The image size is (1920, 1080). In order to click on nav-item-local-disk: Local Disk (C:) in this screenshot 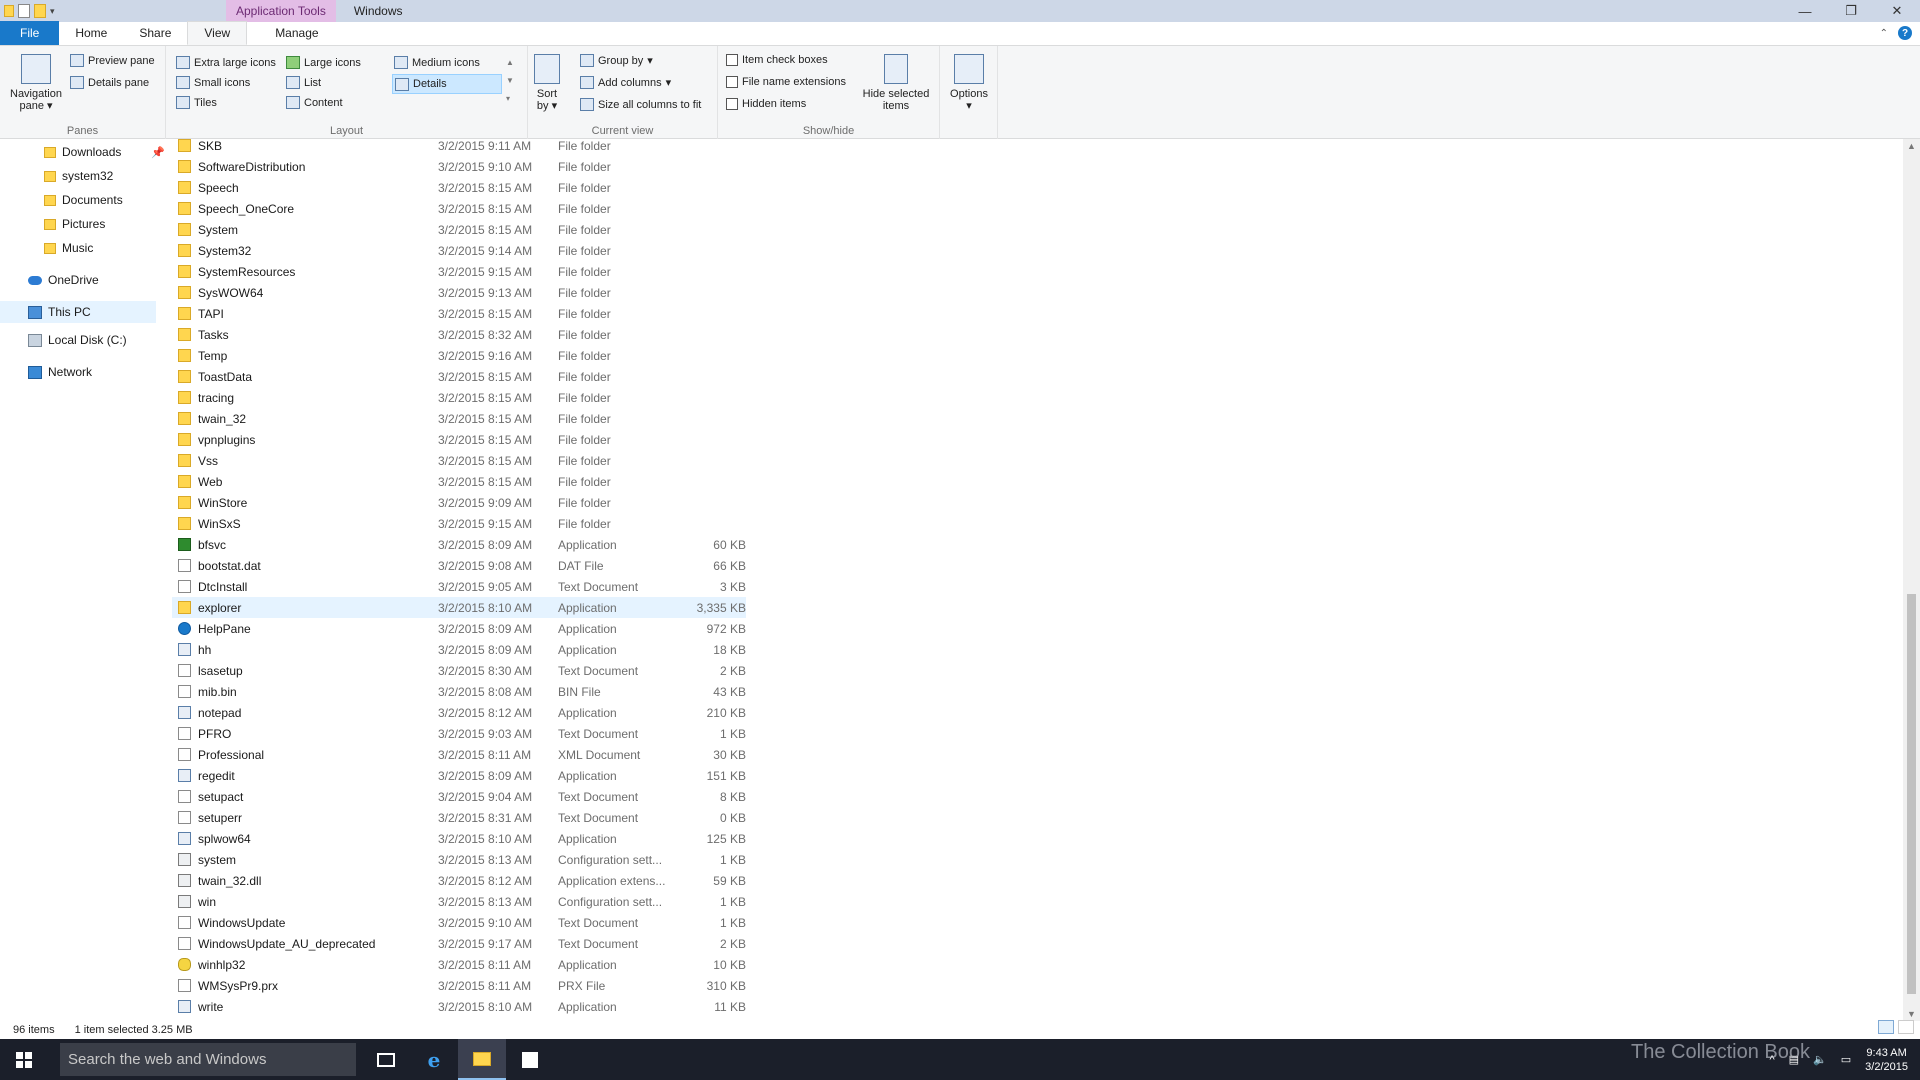, I will do `click(77, 340)`.